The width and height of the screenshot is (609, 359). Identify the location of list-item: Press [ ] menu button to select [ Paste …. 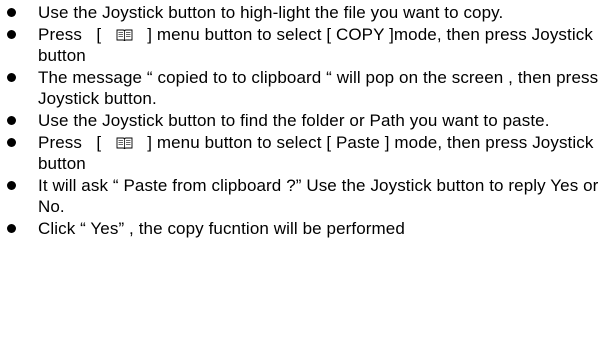
(304, 153).